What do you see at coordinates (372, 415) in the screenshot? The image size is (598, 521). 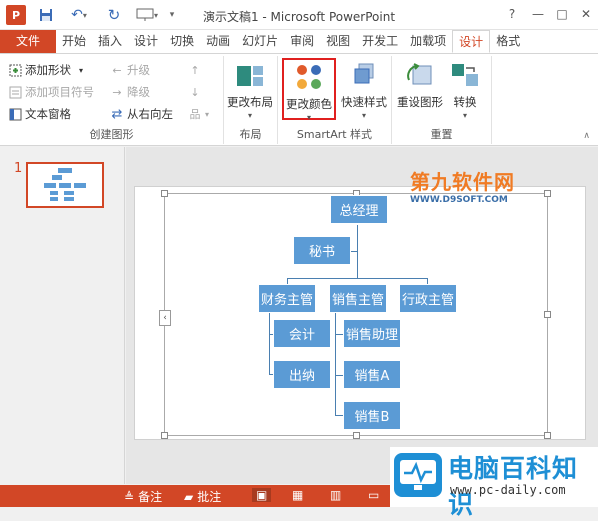 I see `org-node-sales-b: 销售B` at bounding box center [372, 415].